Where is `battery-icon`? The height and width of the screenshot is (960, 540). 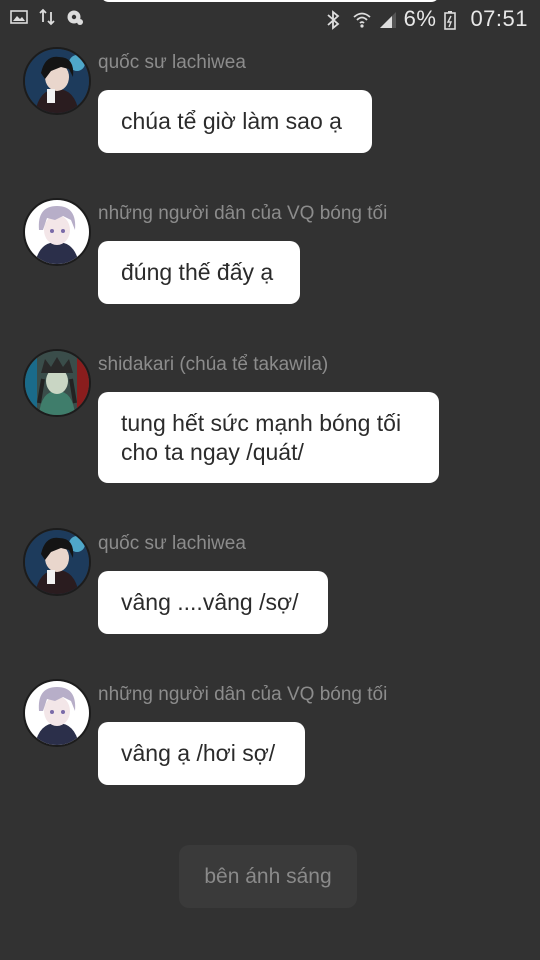
battery-icon is located at coordinates (453, 20).